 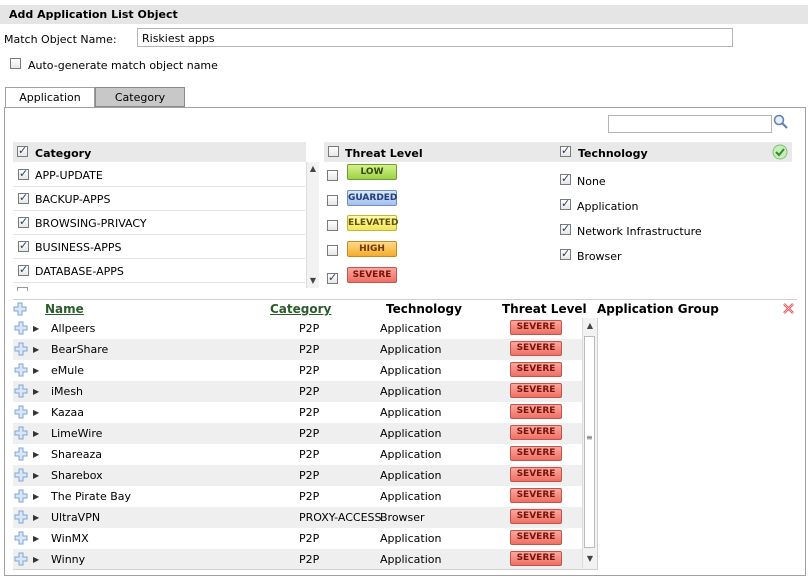 I want to click on app-category: P2P, so click(x=309, y=454).